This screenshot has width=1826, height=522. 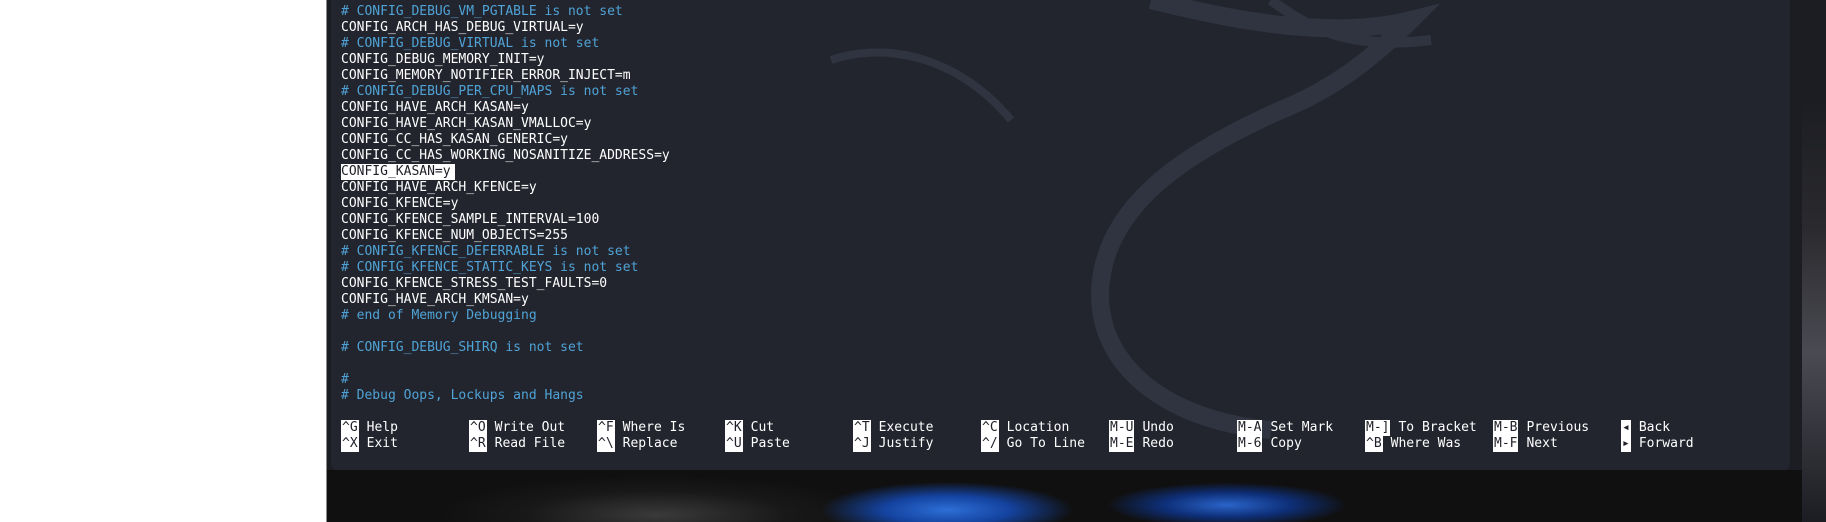 I want to click on editor-line-text: # CONFIG_KFENCE_STATIC_KEYS is not set, so click(x=490, y=267).